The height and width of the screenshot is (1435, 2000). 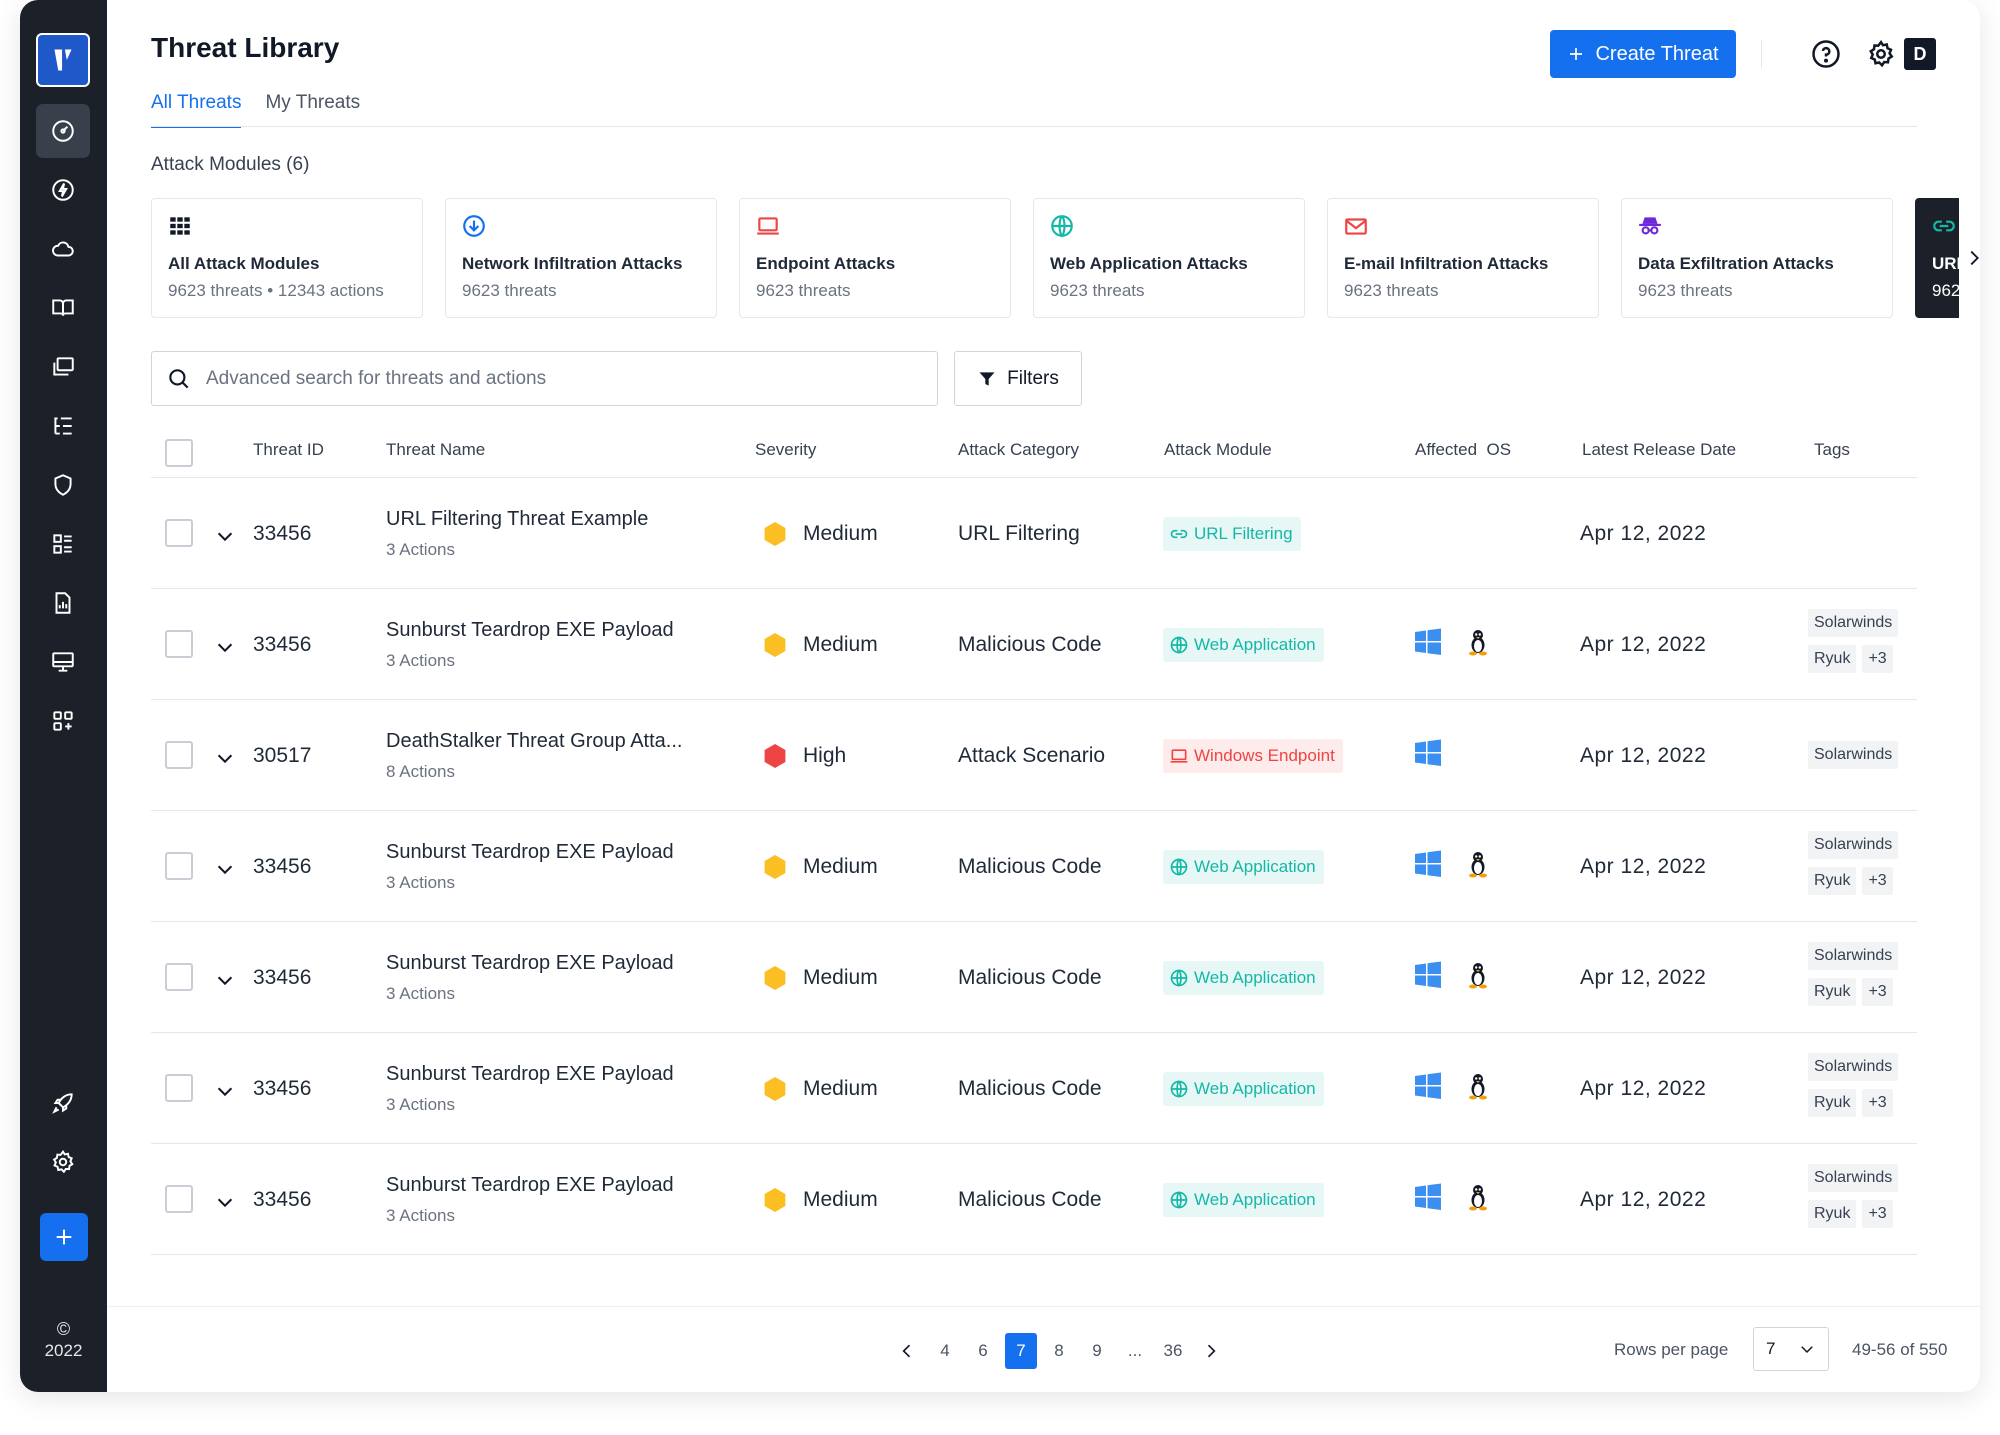 What do you see at coordinates (312, 109) in the screenshot?
I see `tab-my-threats: My Threats` at bounding box center [312, 109].